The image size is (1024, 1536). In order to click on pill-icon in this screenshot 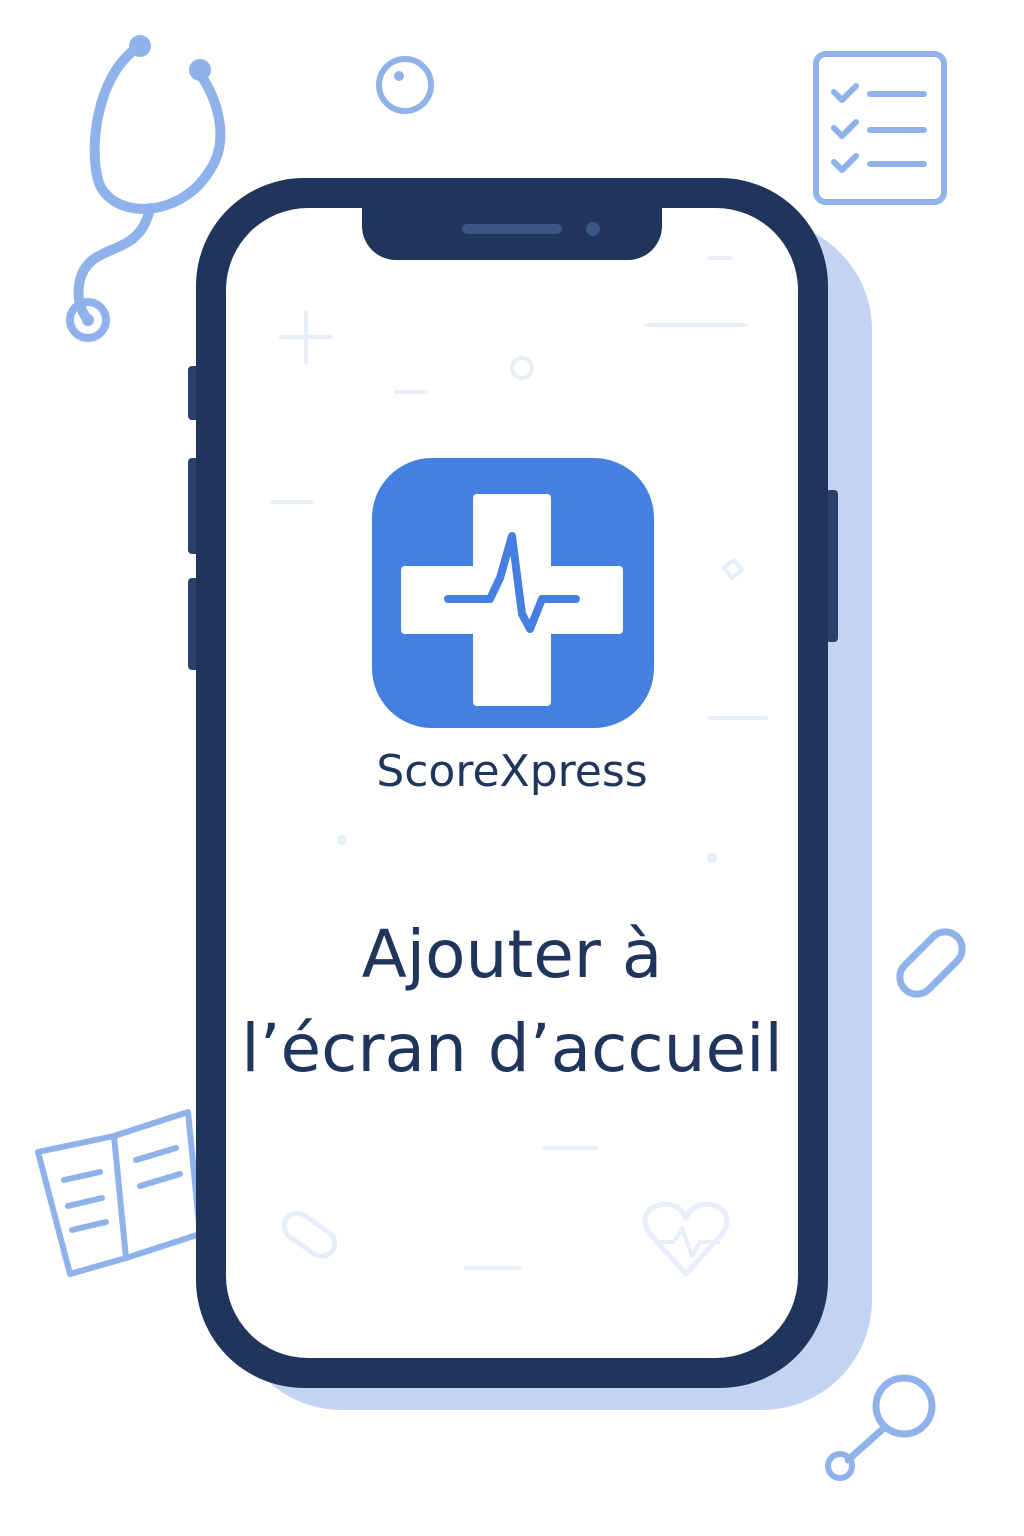, I will do `click(931, 963)`.